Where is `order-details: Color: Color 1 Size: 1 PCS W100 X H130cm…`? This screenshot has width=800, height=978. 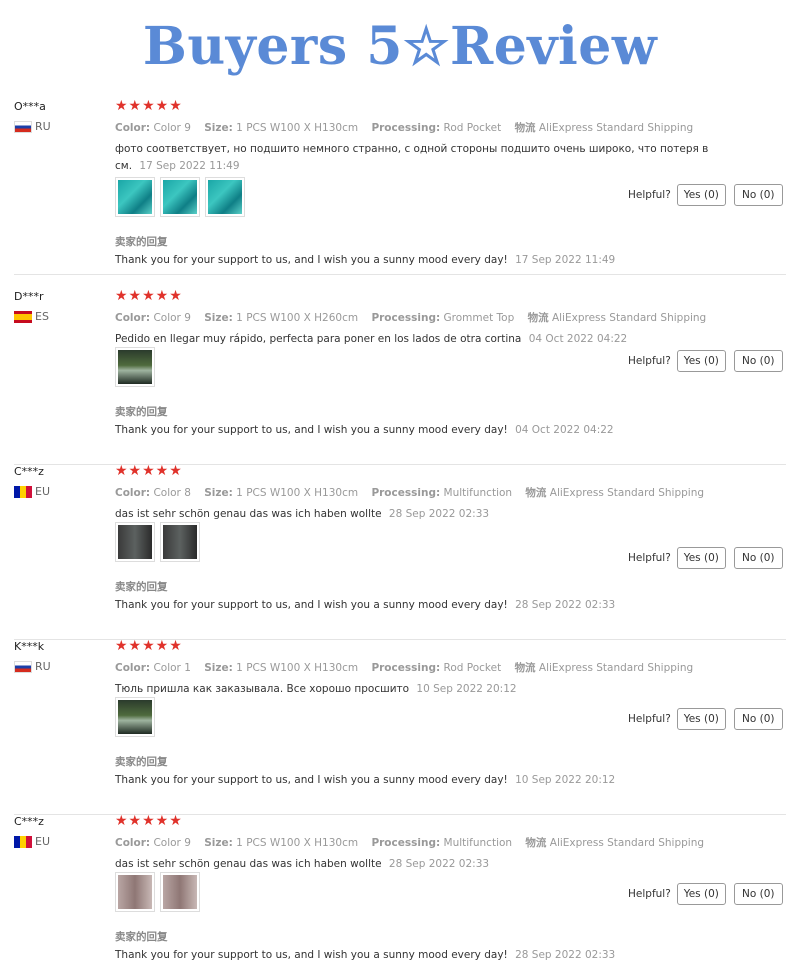
order-details: Color: Color 1 Size: 1 PCS W100 X H130cm… is located at coordinates (409, 667).